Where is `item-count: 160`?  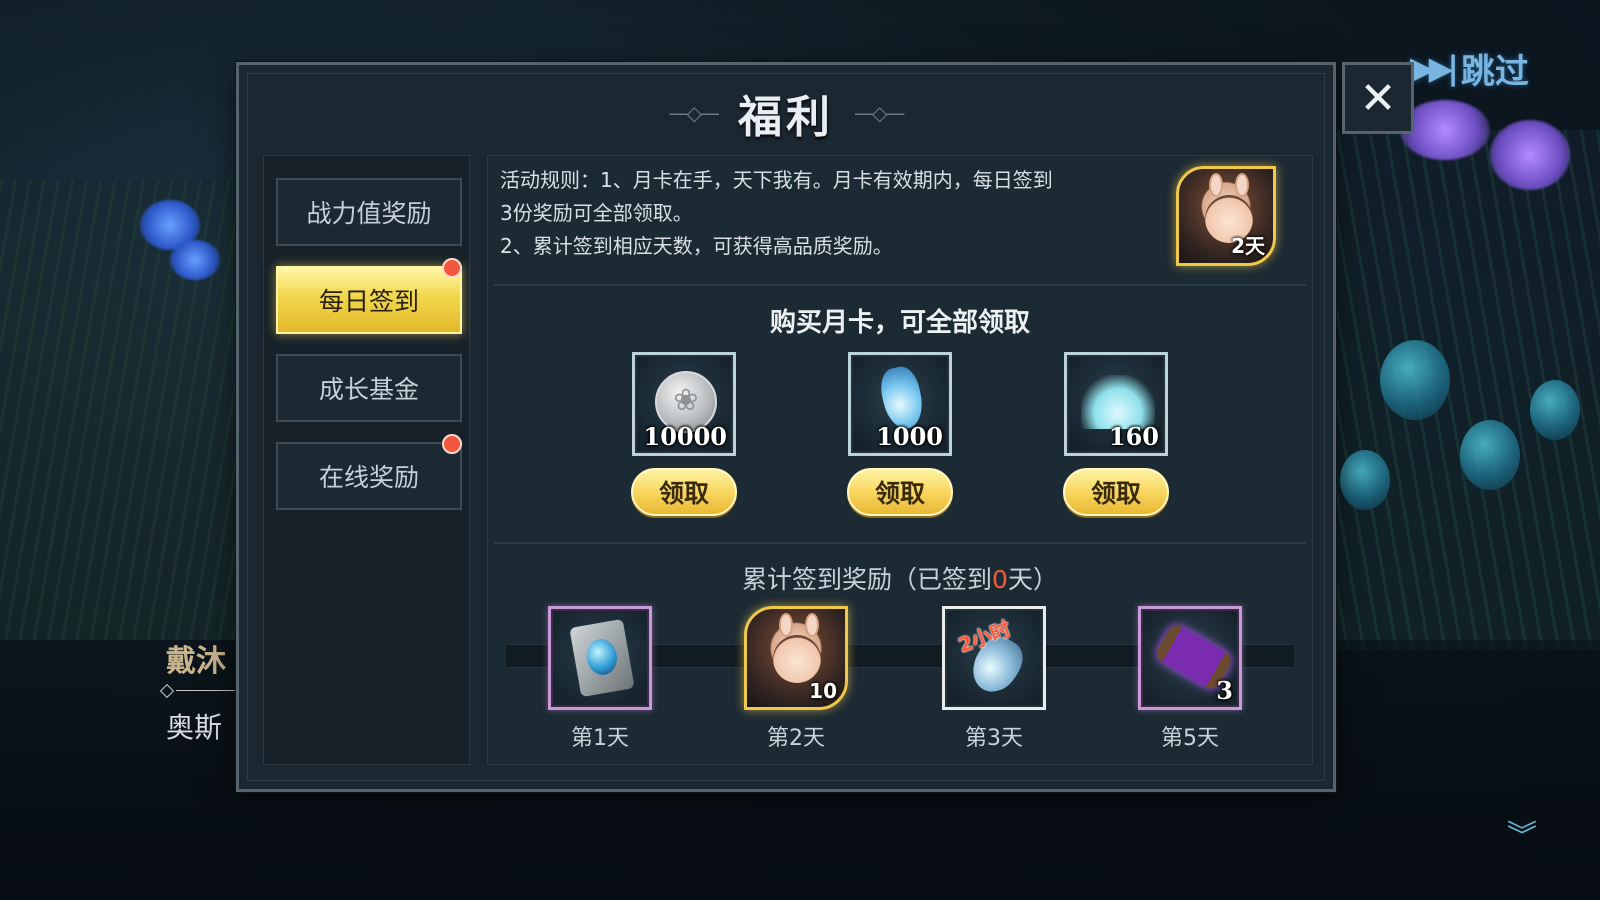
item-count: 160 is located at coordinates (1133, 436).